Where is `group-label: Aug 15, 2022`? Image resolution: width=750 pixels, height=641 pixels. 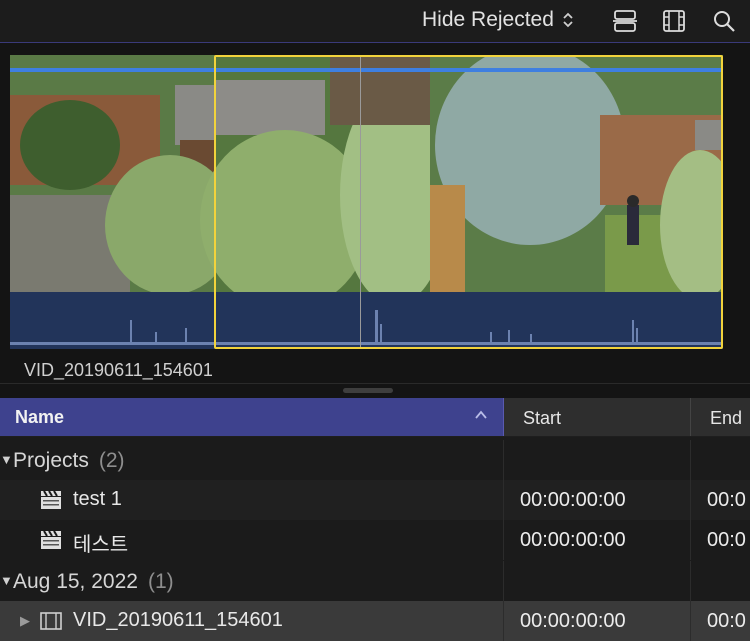
group-label: Aug 15, 2022 is located at coordinates (75, 581).